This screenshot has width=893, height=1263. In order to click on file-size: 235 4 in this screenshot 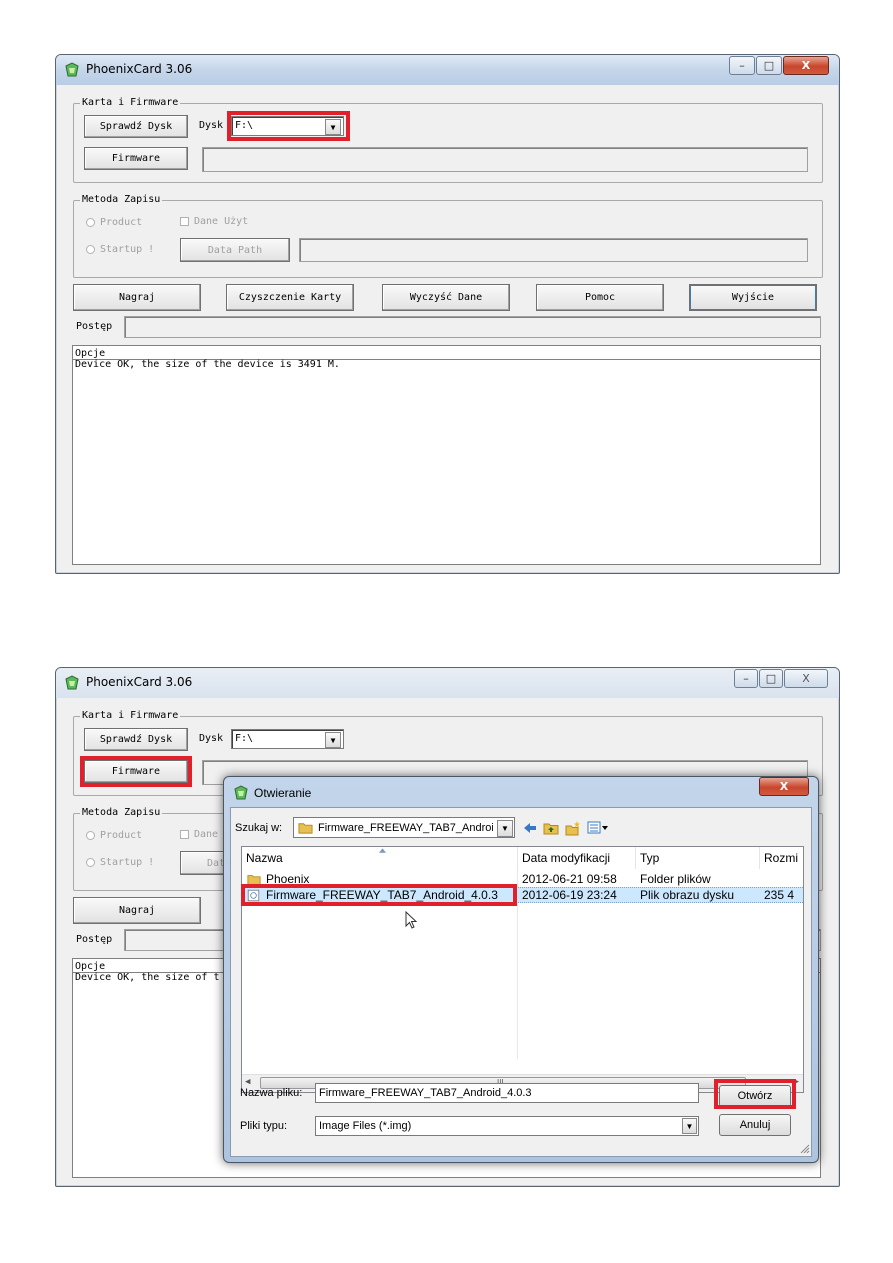, I will do `click(779, 895)`.